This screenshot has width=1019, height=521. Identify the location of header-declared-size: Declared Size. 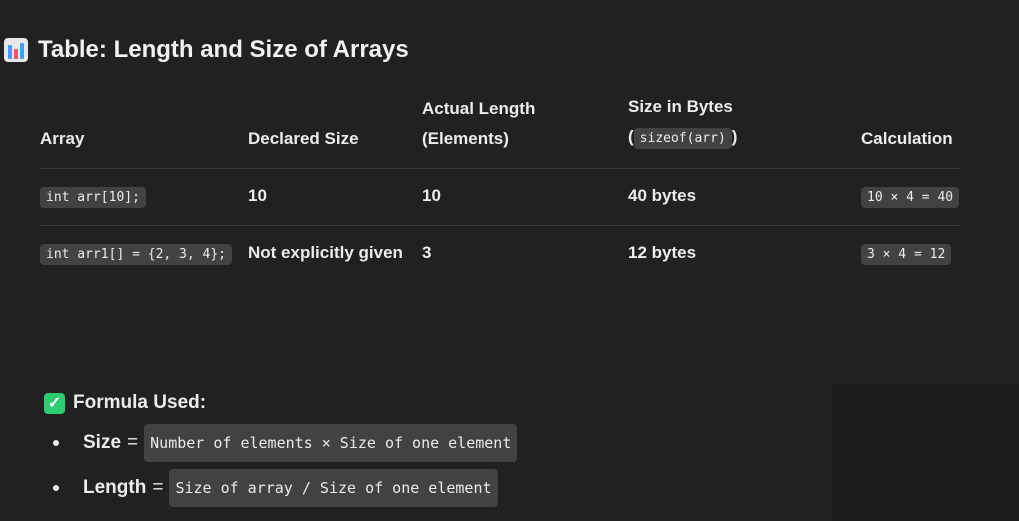
(335, 130).